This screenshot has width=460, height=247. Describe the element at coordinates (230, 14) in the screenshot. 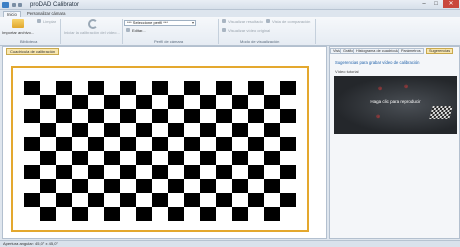

I see `ribbon-tabs: Inicio Personalizar cámara` at that location.